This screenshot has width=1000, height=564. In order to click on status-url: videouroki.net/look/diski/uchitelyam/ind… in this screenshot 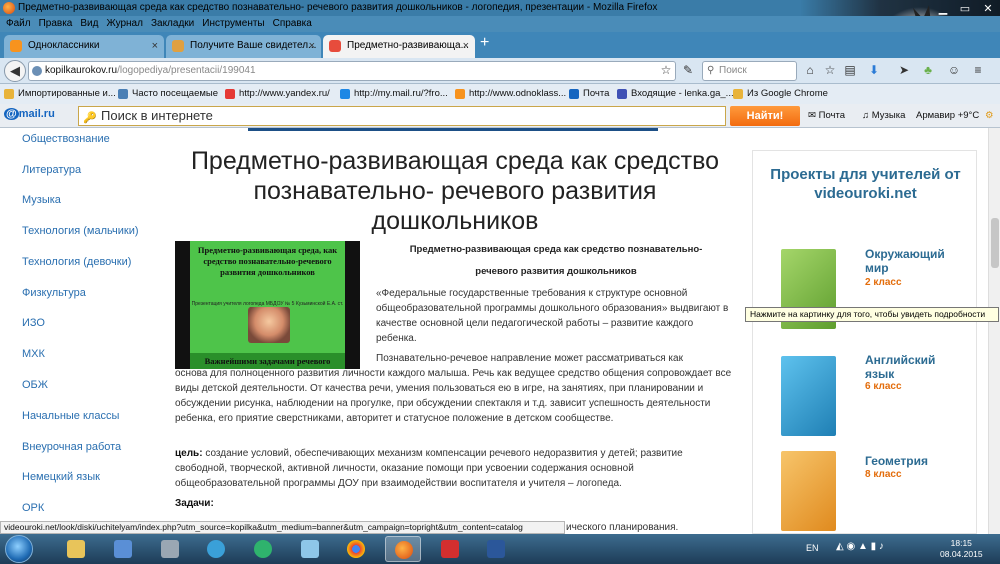, I will do `click(282, 527)`.